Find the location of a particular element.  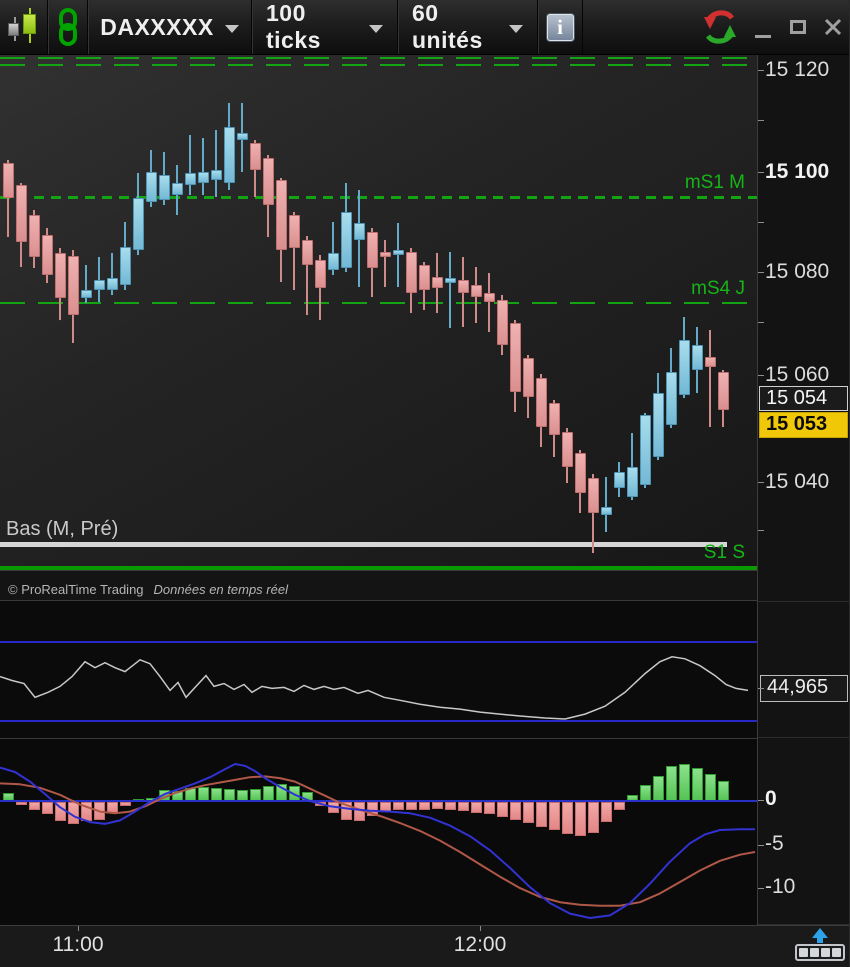

arrow-up-icon is located at coordinates (820, 933).